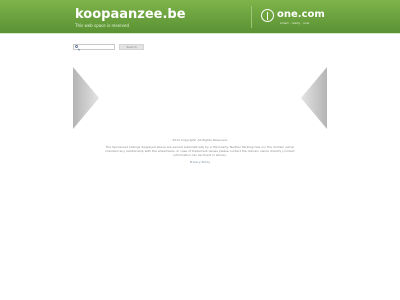  What do you see at coordinates (314, 98) in the screenshot?
I see `chevron-right-icon` at bounding box center [314, 98].